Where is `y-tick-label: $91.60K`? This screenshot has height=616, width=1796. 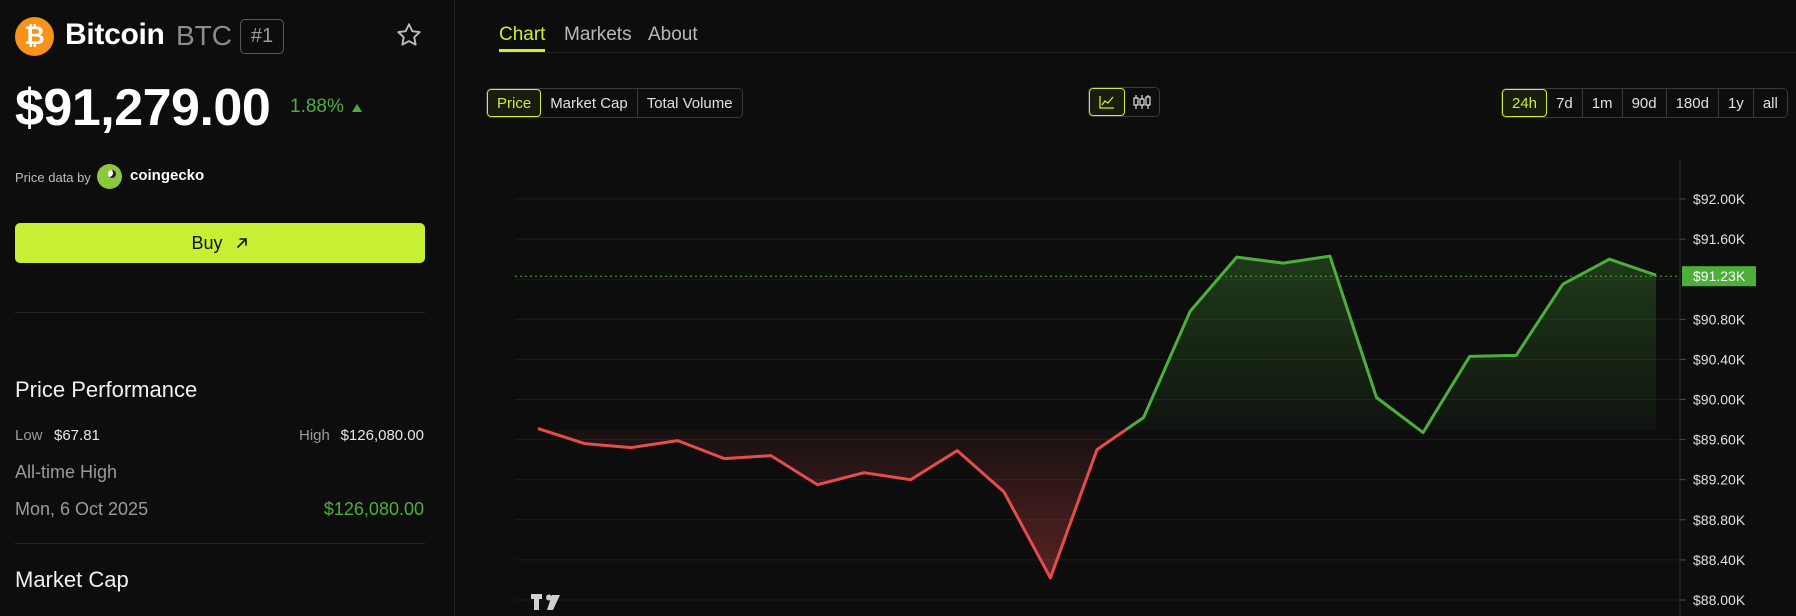
y-tick-label: $91.60K is located at coordinates (1719, 239).